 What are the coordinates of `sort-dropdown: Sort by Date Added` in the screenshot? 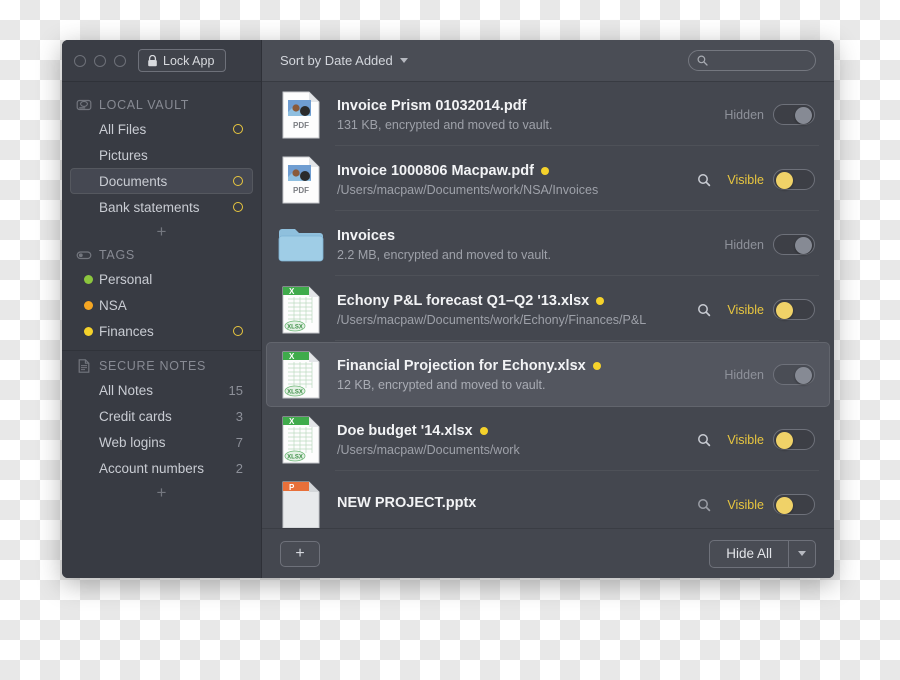 It's located at (344, 60).